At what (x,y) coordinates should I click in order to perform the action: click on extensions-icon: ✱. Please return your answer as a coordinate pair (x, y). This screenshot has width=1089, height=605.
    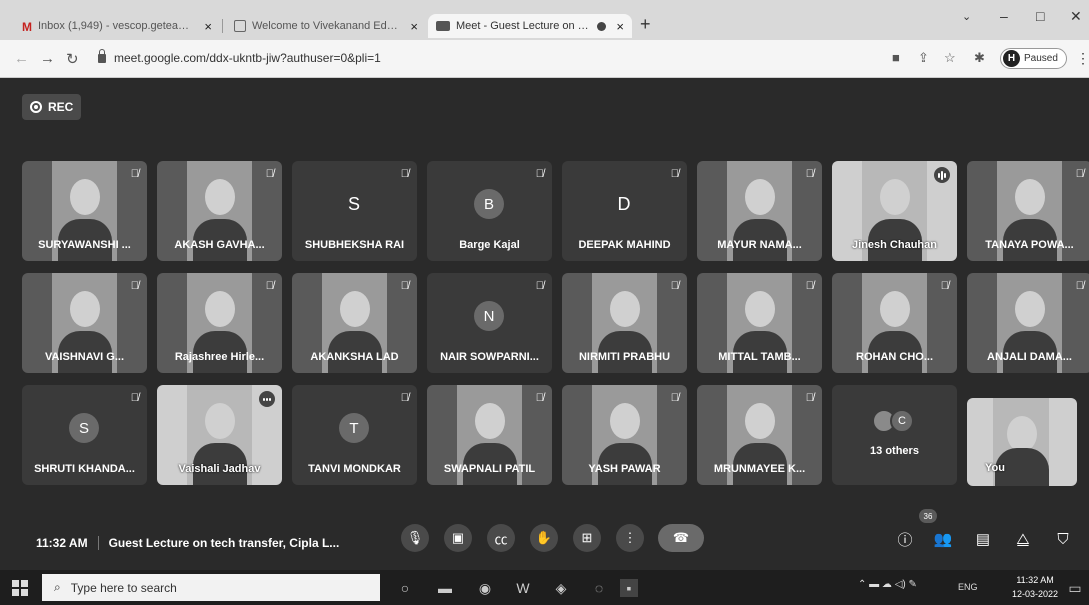
    Looking at the image, I should click on (979, 58).